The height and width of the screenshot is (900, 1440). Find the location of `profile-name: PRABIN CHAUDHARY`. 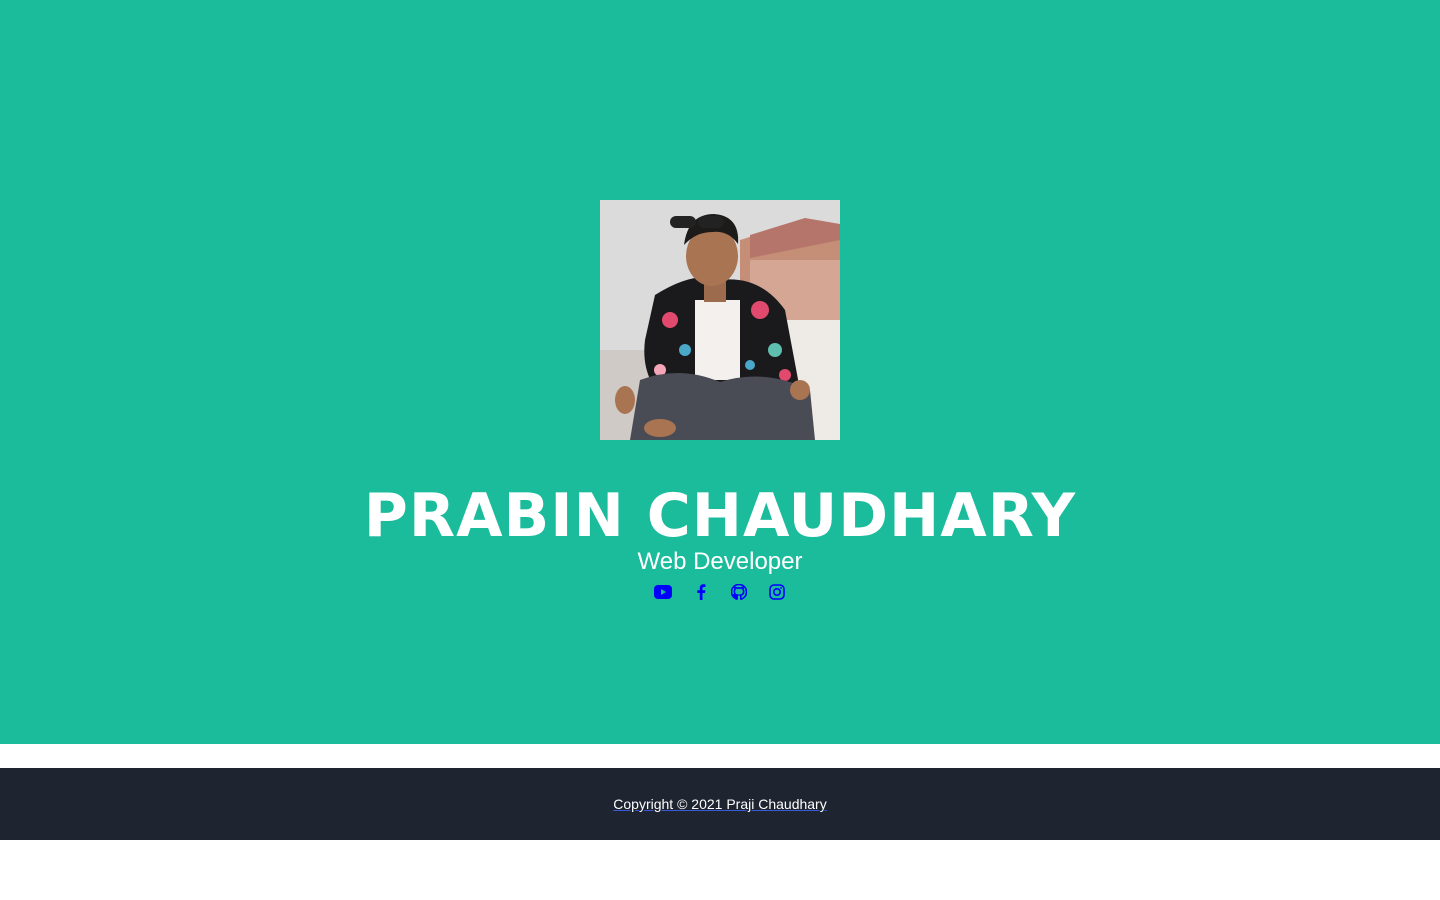

profile-name: PRABIN CHAUDHARY is located at coordinates (720, 516).